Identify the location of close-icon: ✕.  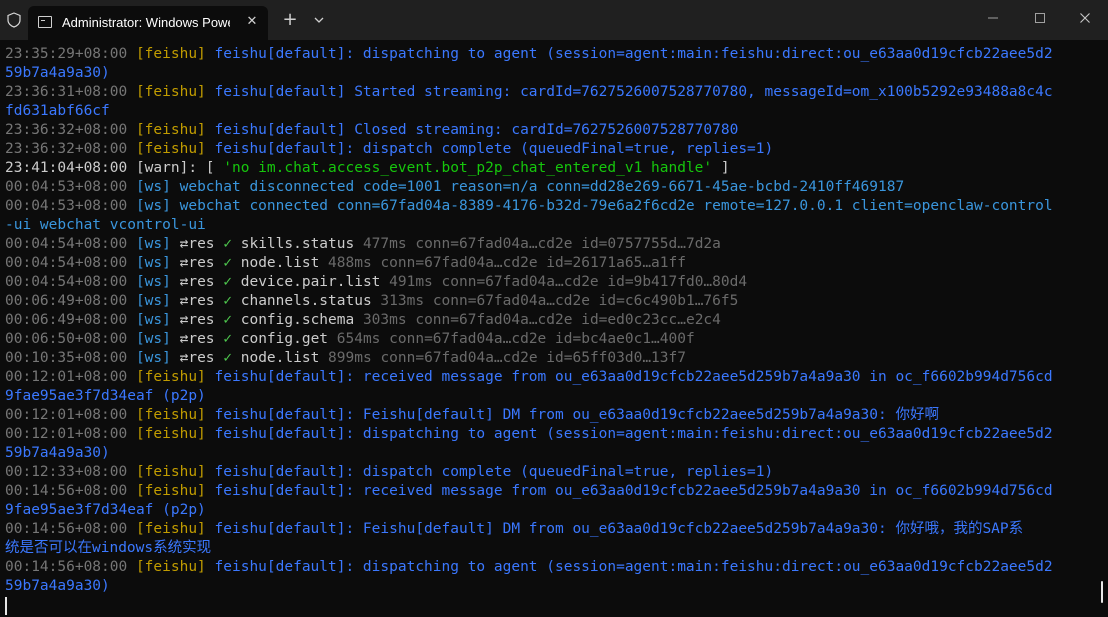
(252, 22).